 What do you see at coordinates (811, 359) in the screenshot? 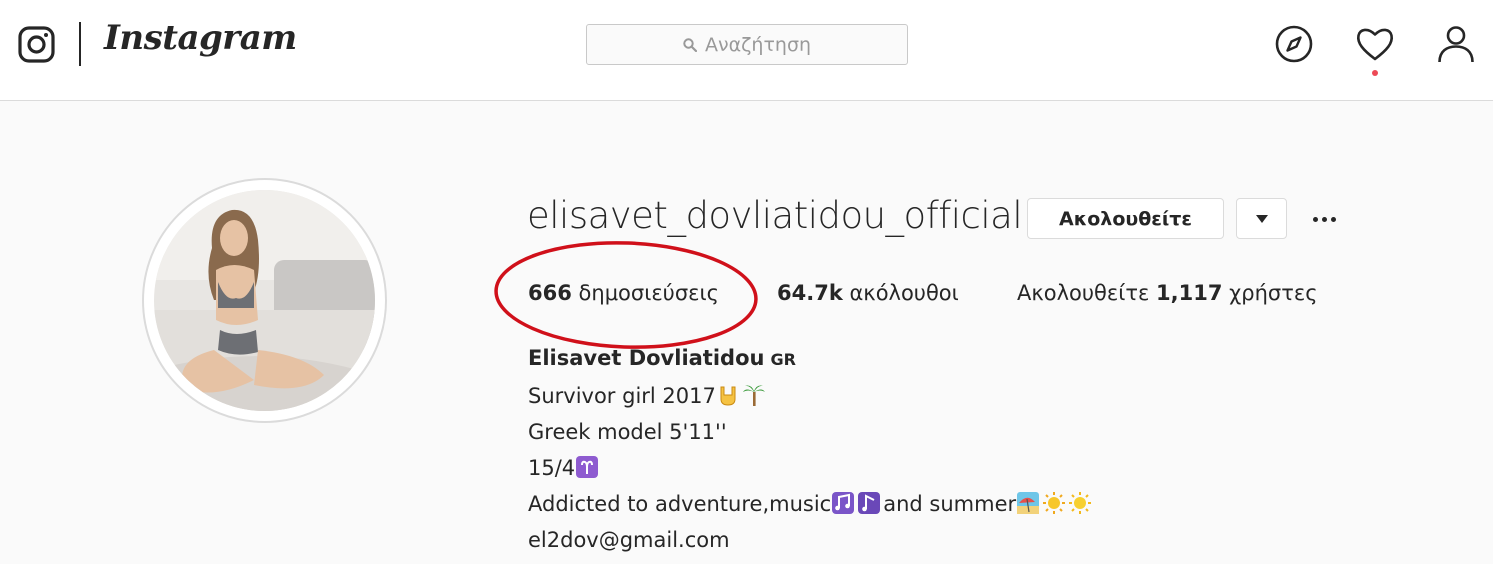
I see `bio-name-line: Elisavet Dovliatidou GR` at bounding box center [811, 359].